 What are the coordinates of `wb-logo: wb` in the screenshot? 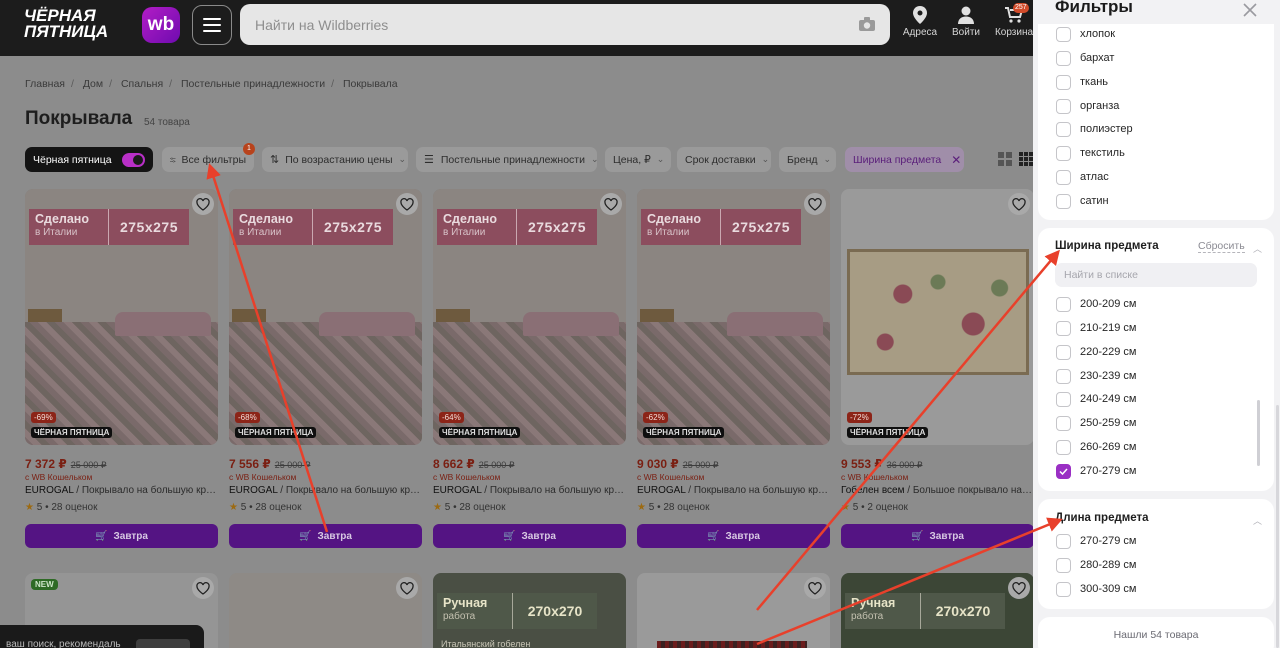 It's located at (161, 25).